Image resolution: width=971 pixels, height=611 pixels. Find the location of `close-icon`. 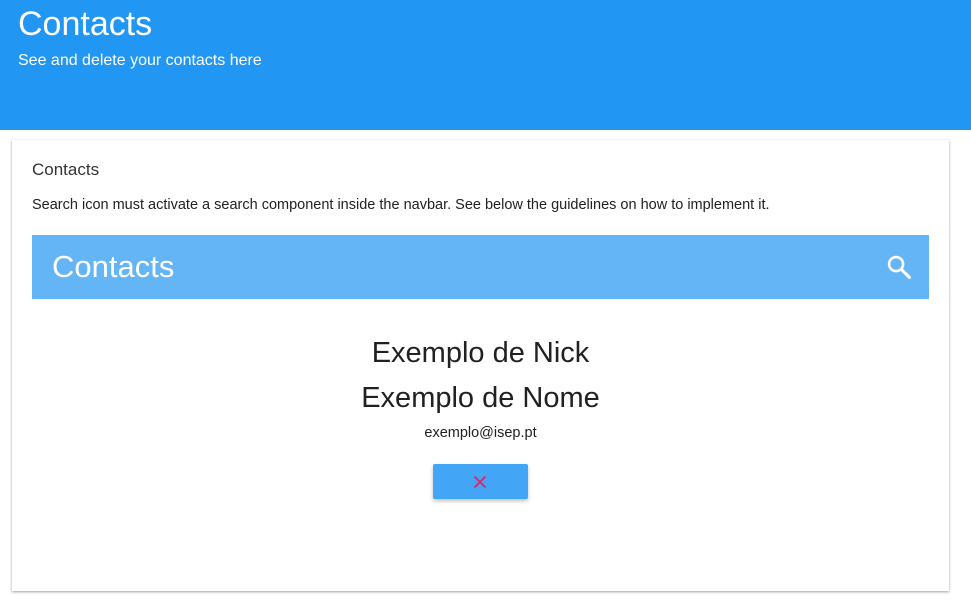

close-icon is located at coordinates (480, 482).